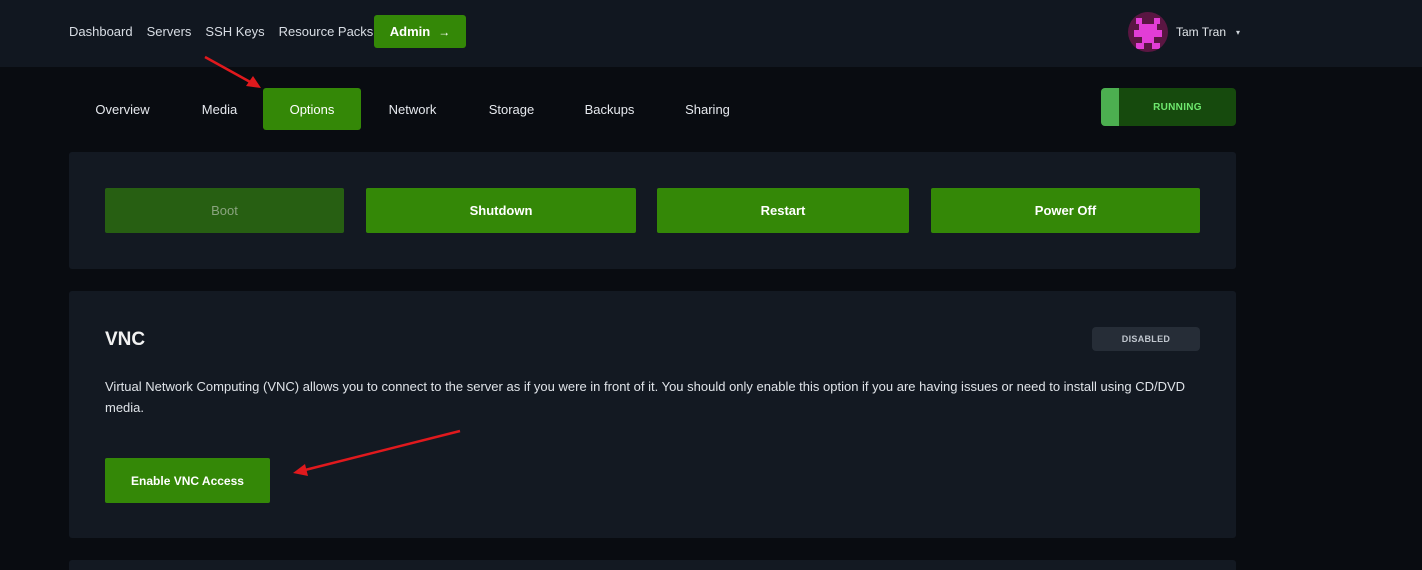 The width and height of the screenshot is (1422, 570). I want to click on server-status-indicator: RUNNING, so click(1168, 107).